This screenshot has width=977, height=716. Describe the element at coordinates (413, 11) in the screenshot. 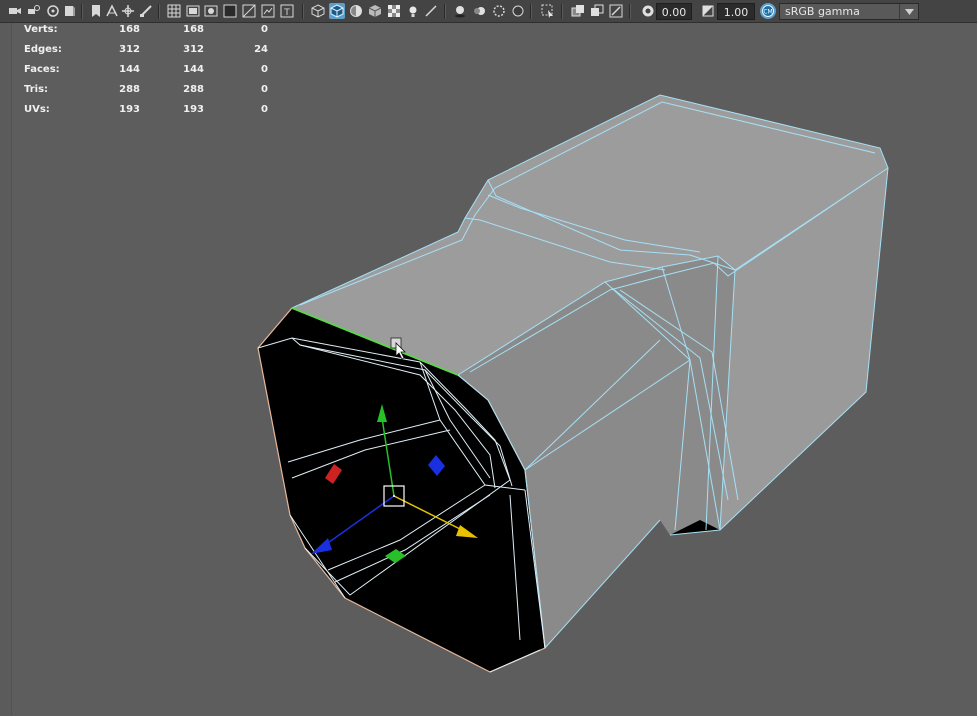

I see `lights-icon` at that location.